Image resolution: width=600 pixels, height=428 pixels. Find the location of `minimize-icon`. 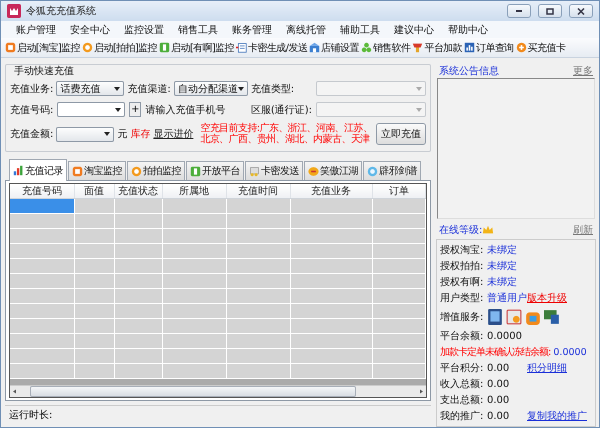

minimize-icon is located at coordinates (519, 11).